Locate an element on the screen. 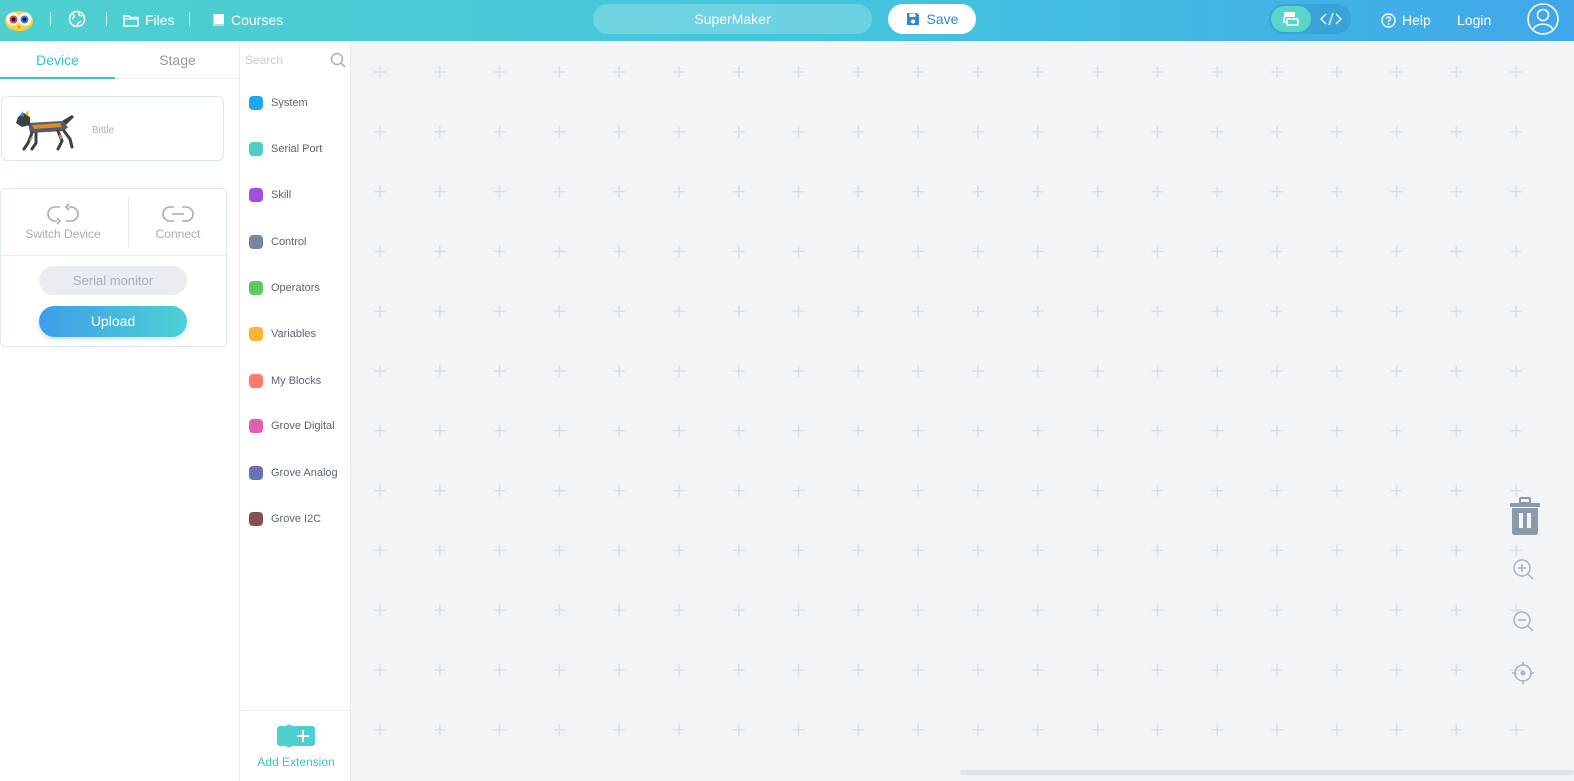 The image size is (1574, 781). bittle-robot-dog-icon is located at coordinates (45, 130).